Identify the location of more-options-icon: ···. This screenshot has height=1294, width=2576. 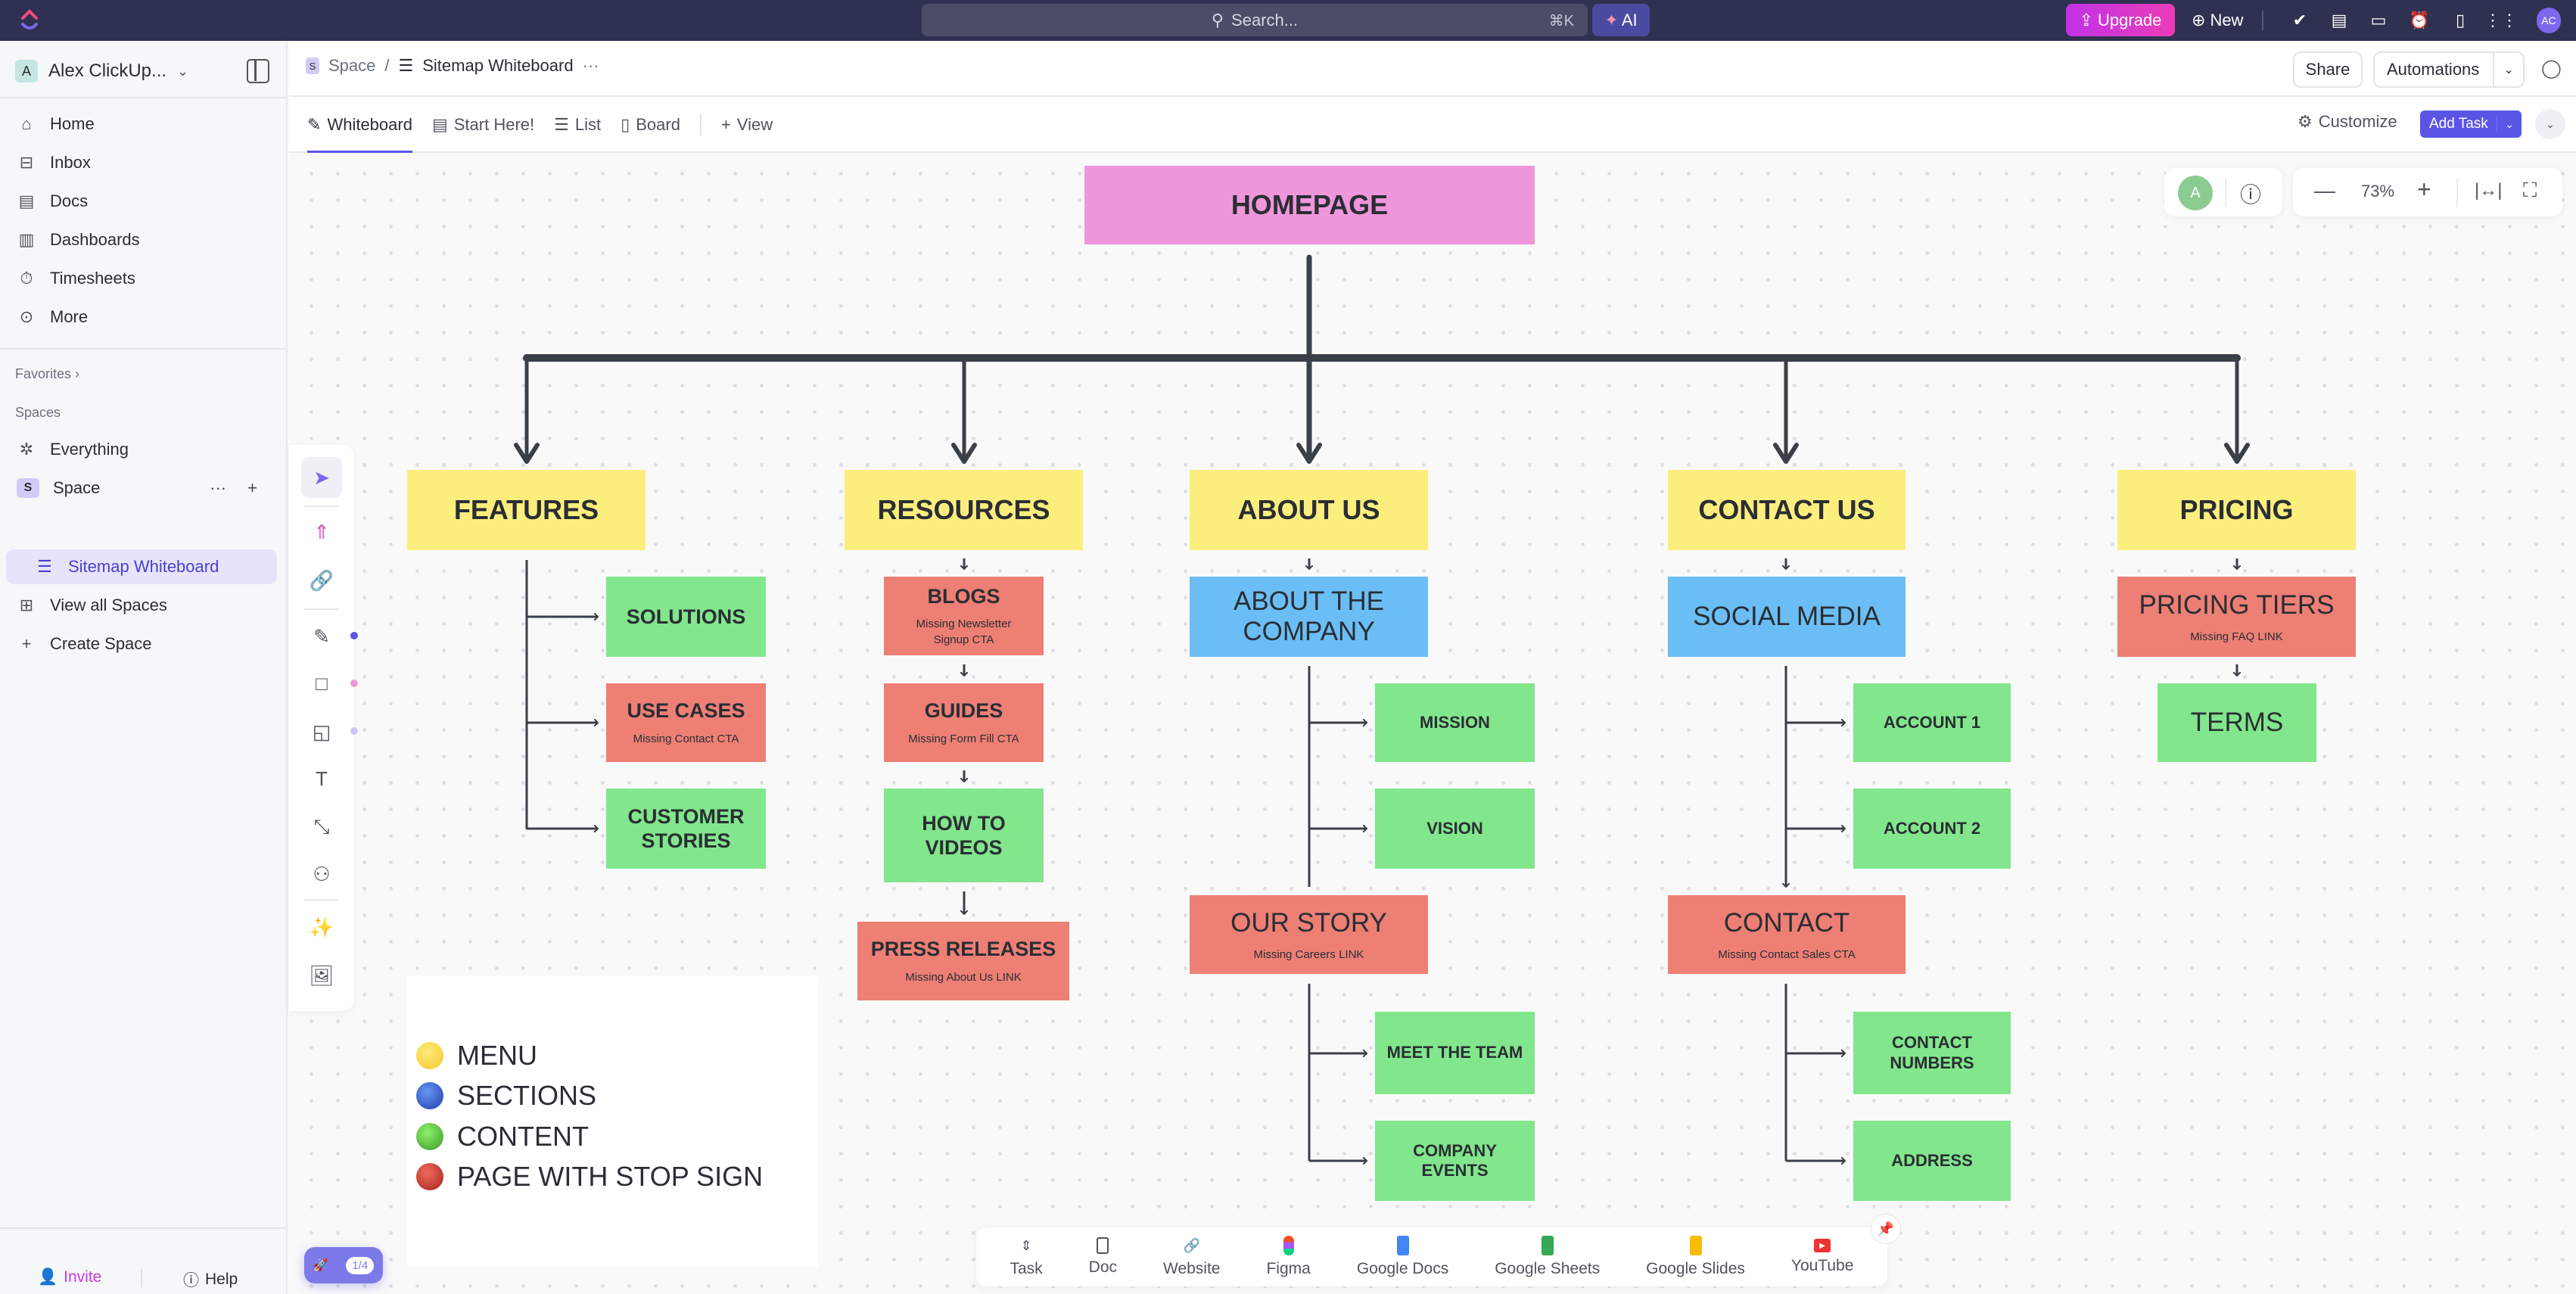
(591, 66).